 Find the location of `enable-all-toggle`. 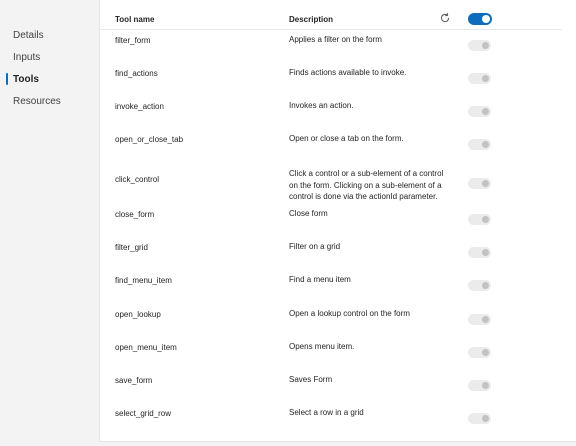

enable-all-toggle is located at coordinates (480, 19).